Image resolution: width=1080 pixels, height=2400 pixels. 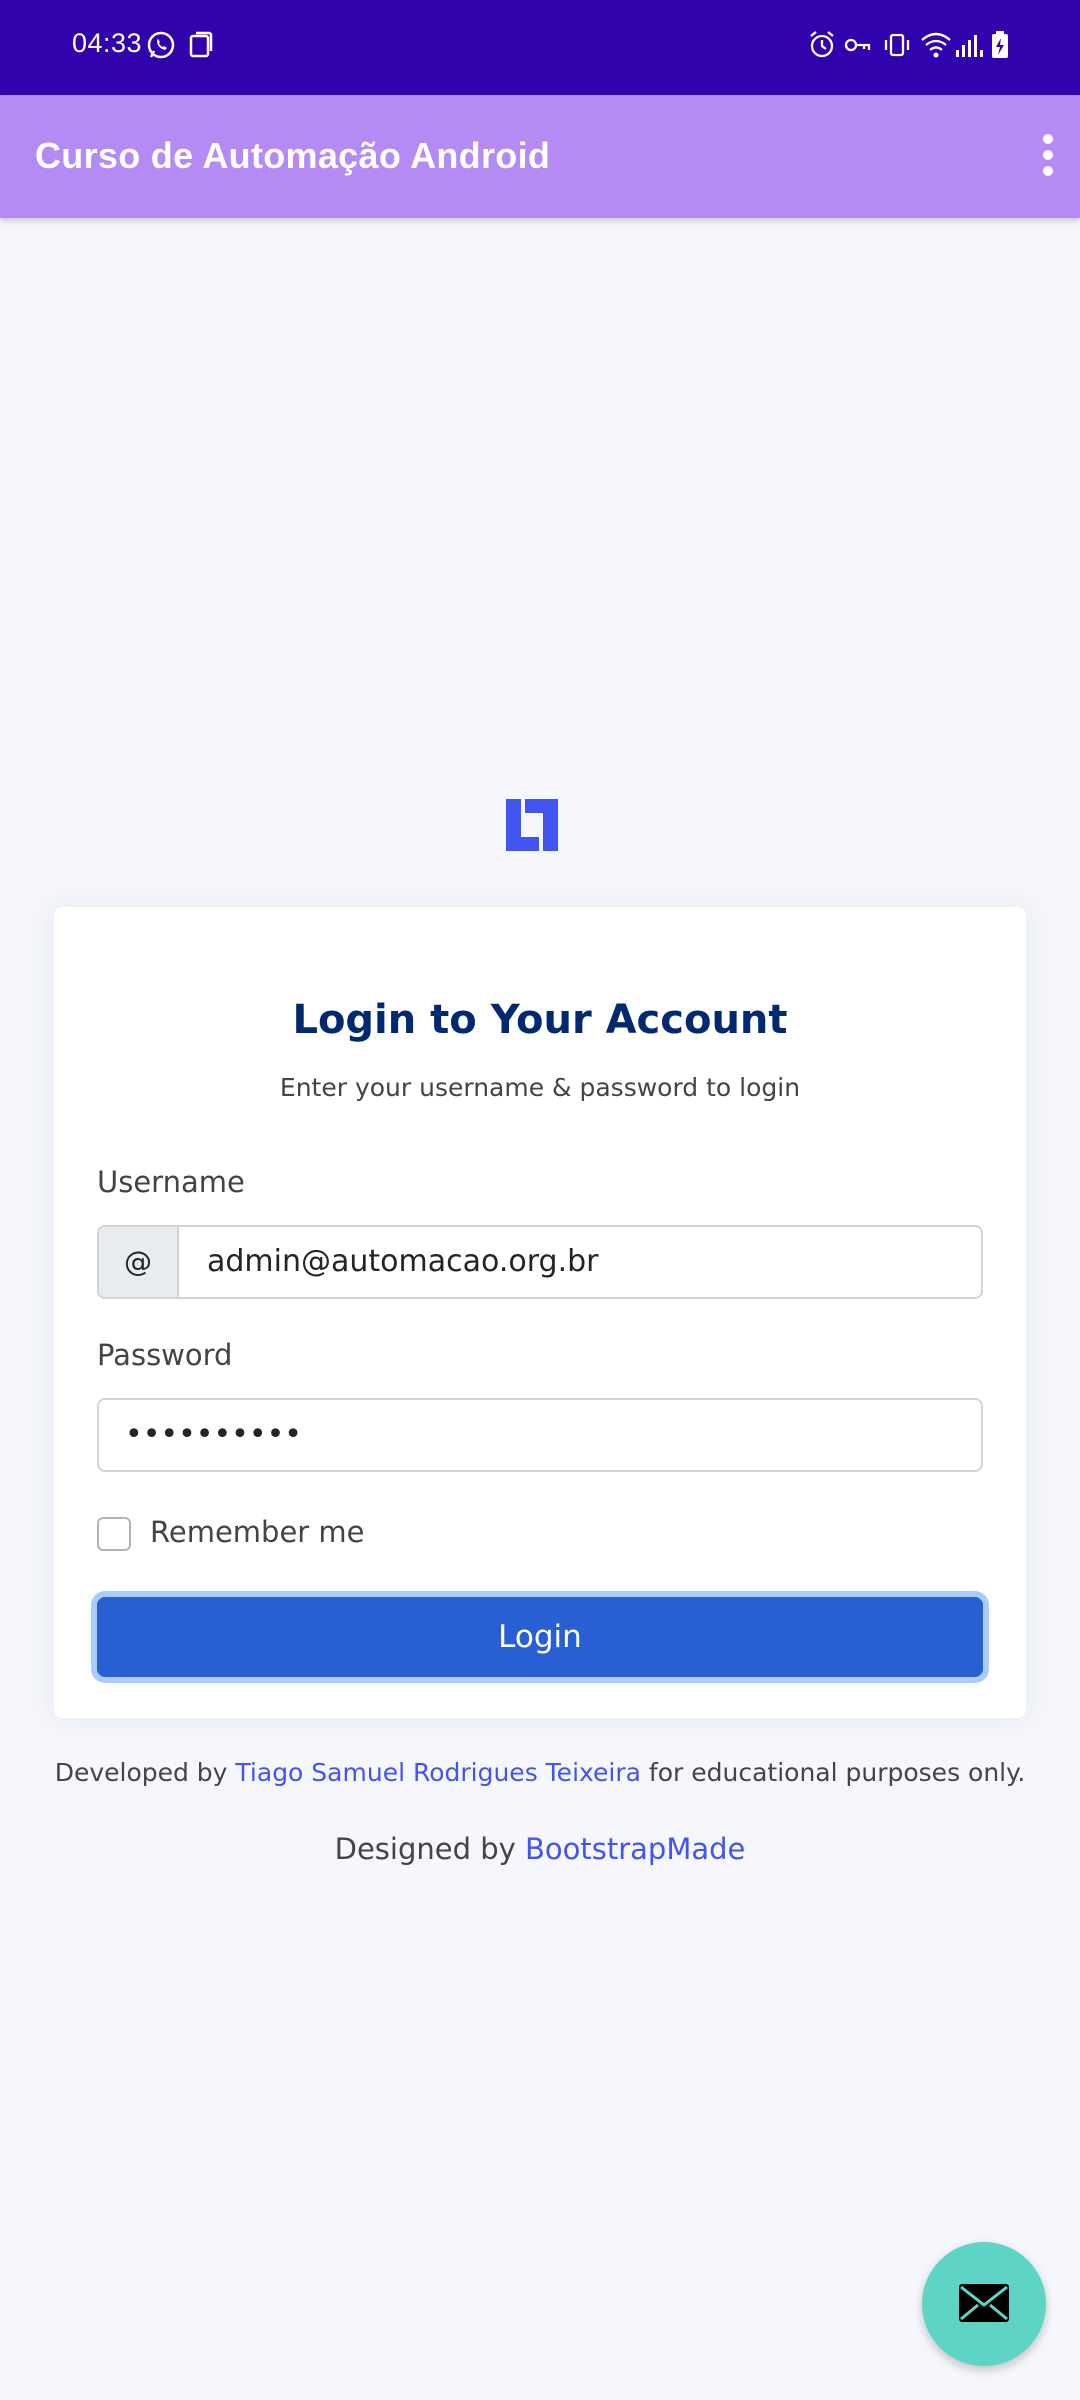 I want to click on at-sign-addon: @, so click(x=139, y=1262).